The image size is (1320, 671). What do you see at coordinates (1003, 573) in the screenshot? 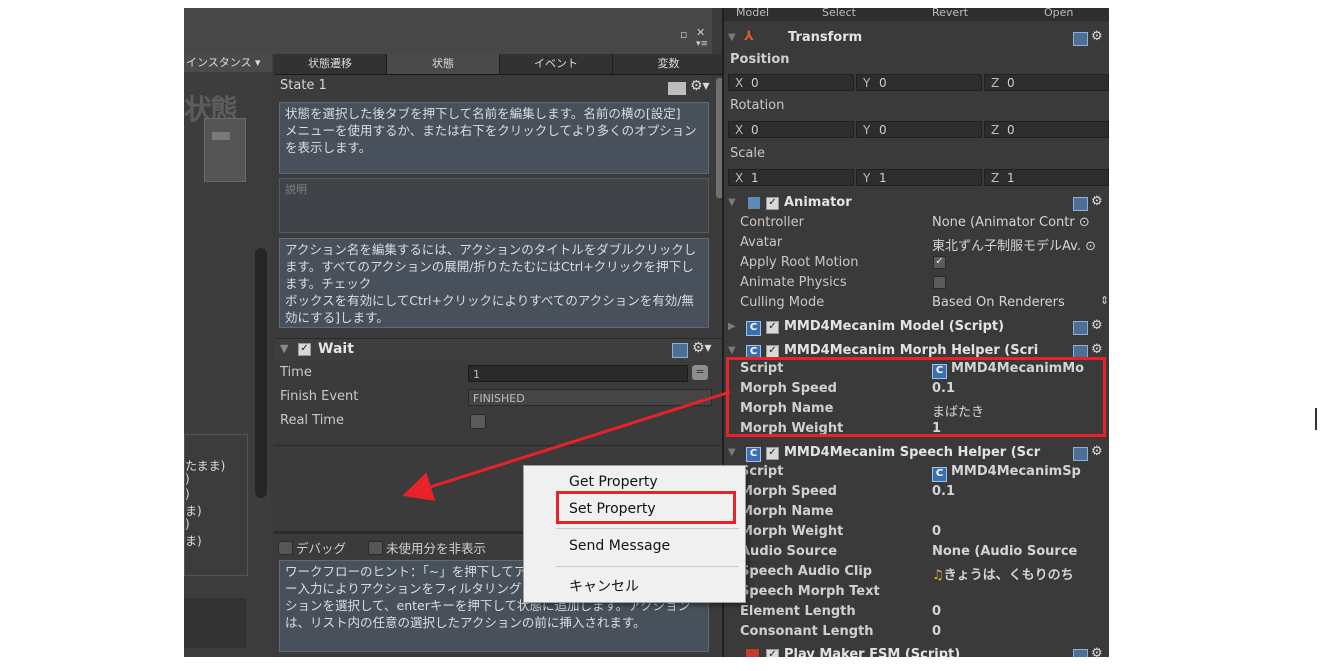
I see `speech-audio-clip-field: ♫きょうは、くもりのち` at bounding box center [1003, 573].